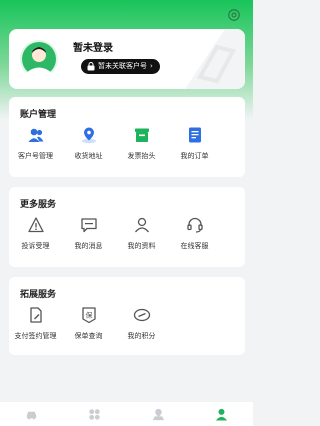 The height and width of the screenshot is (426, 320). What do you see at coordinates (35, 135) in the screenshot?
I see `users-icon` at bounding box center [35, 135].